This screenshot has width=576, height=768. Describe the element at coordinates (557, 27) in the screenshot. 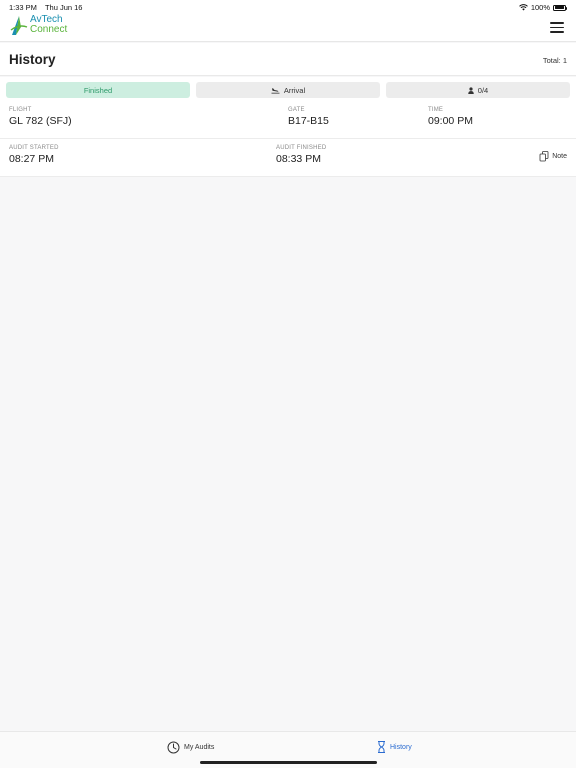

I see `hamburger-menu-icon` at that location.